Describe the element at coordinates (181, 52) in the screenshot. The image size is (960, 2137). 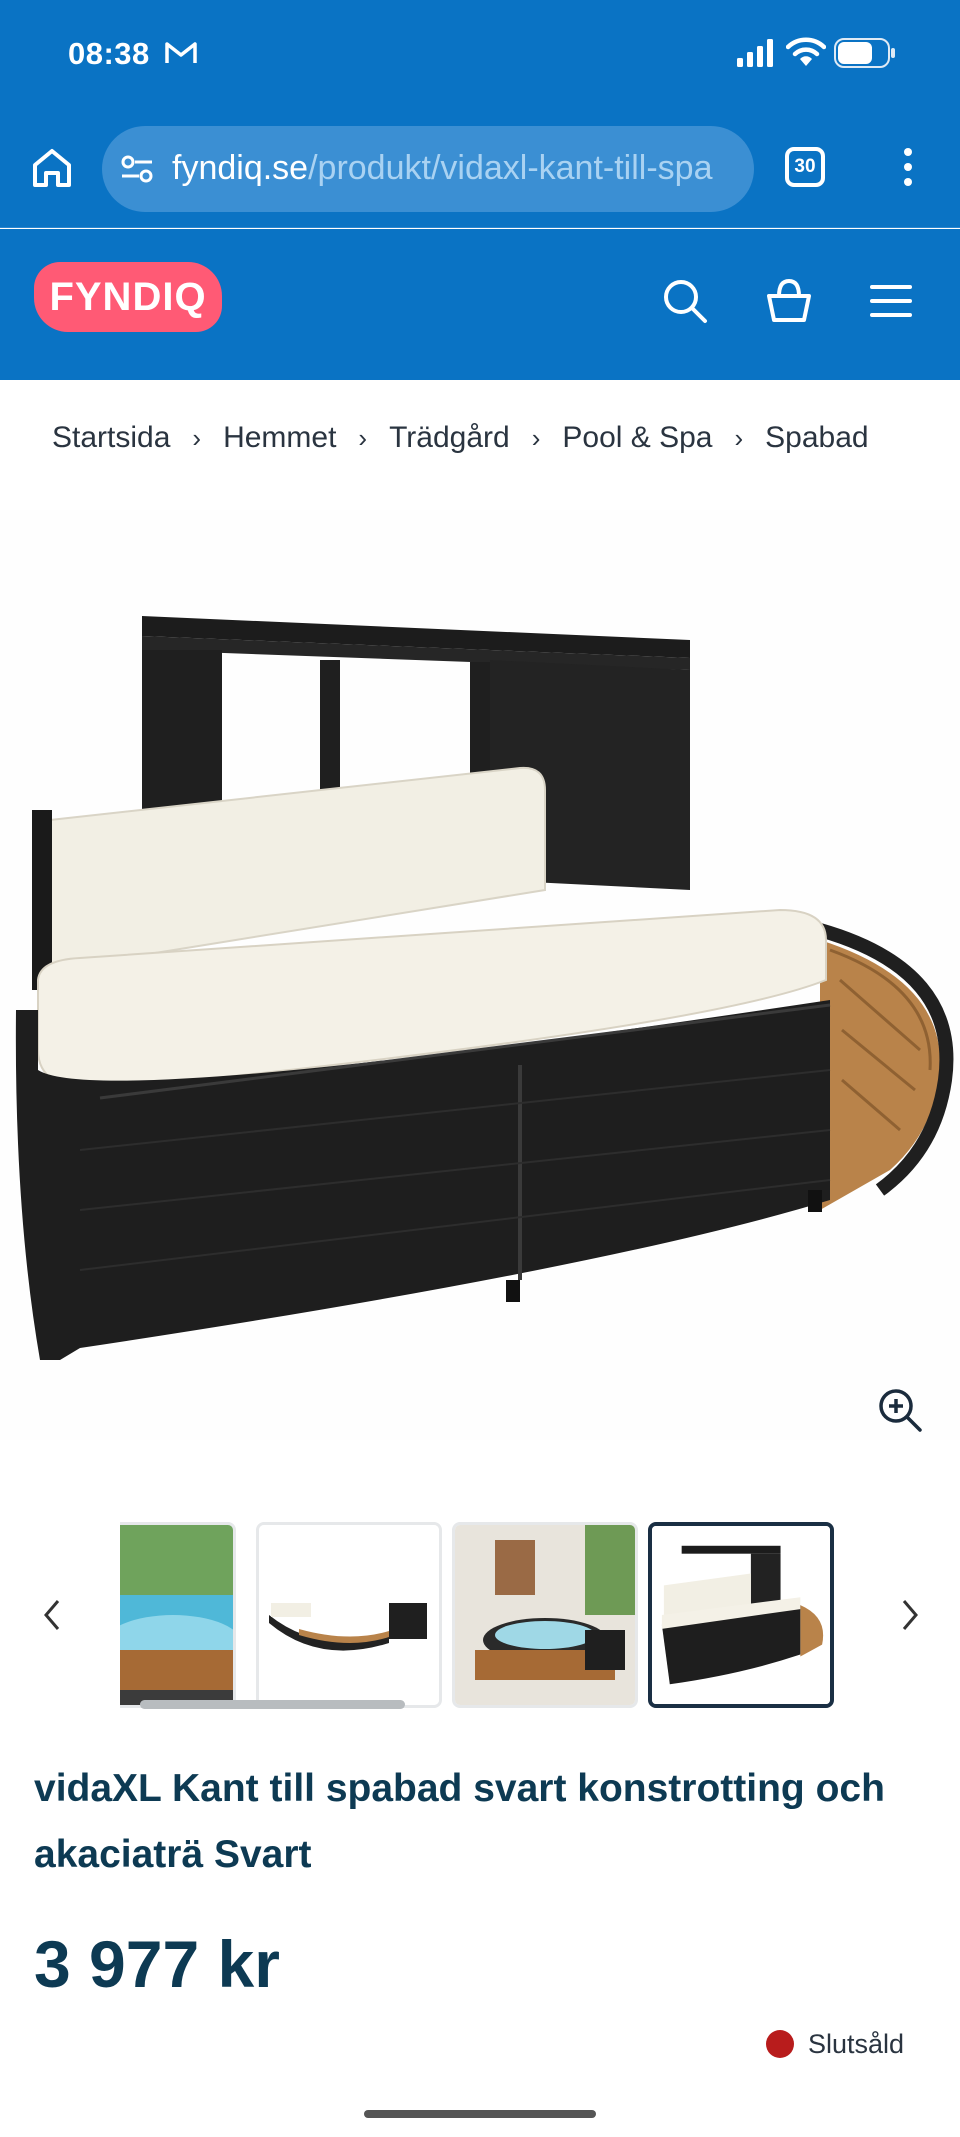
I see `mail-icon` at that location.